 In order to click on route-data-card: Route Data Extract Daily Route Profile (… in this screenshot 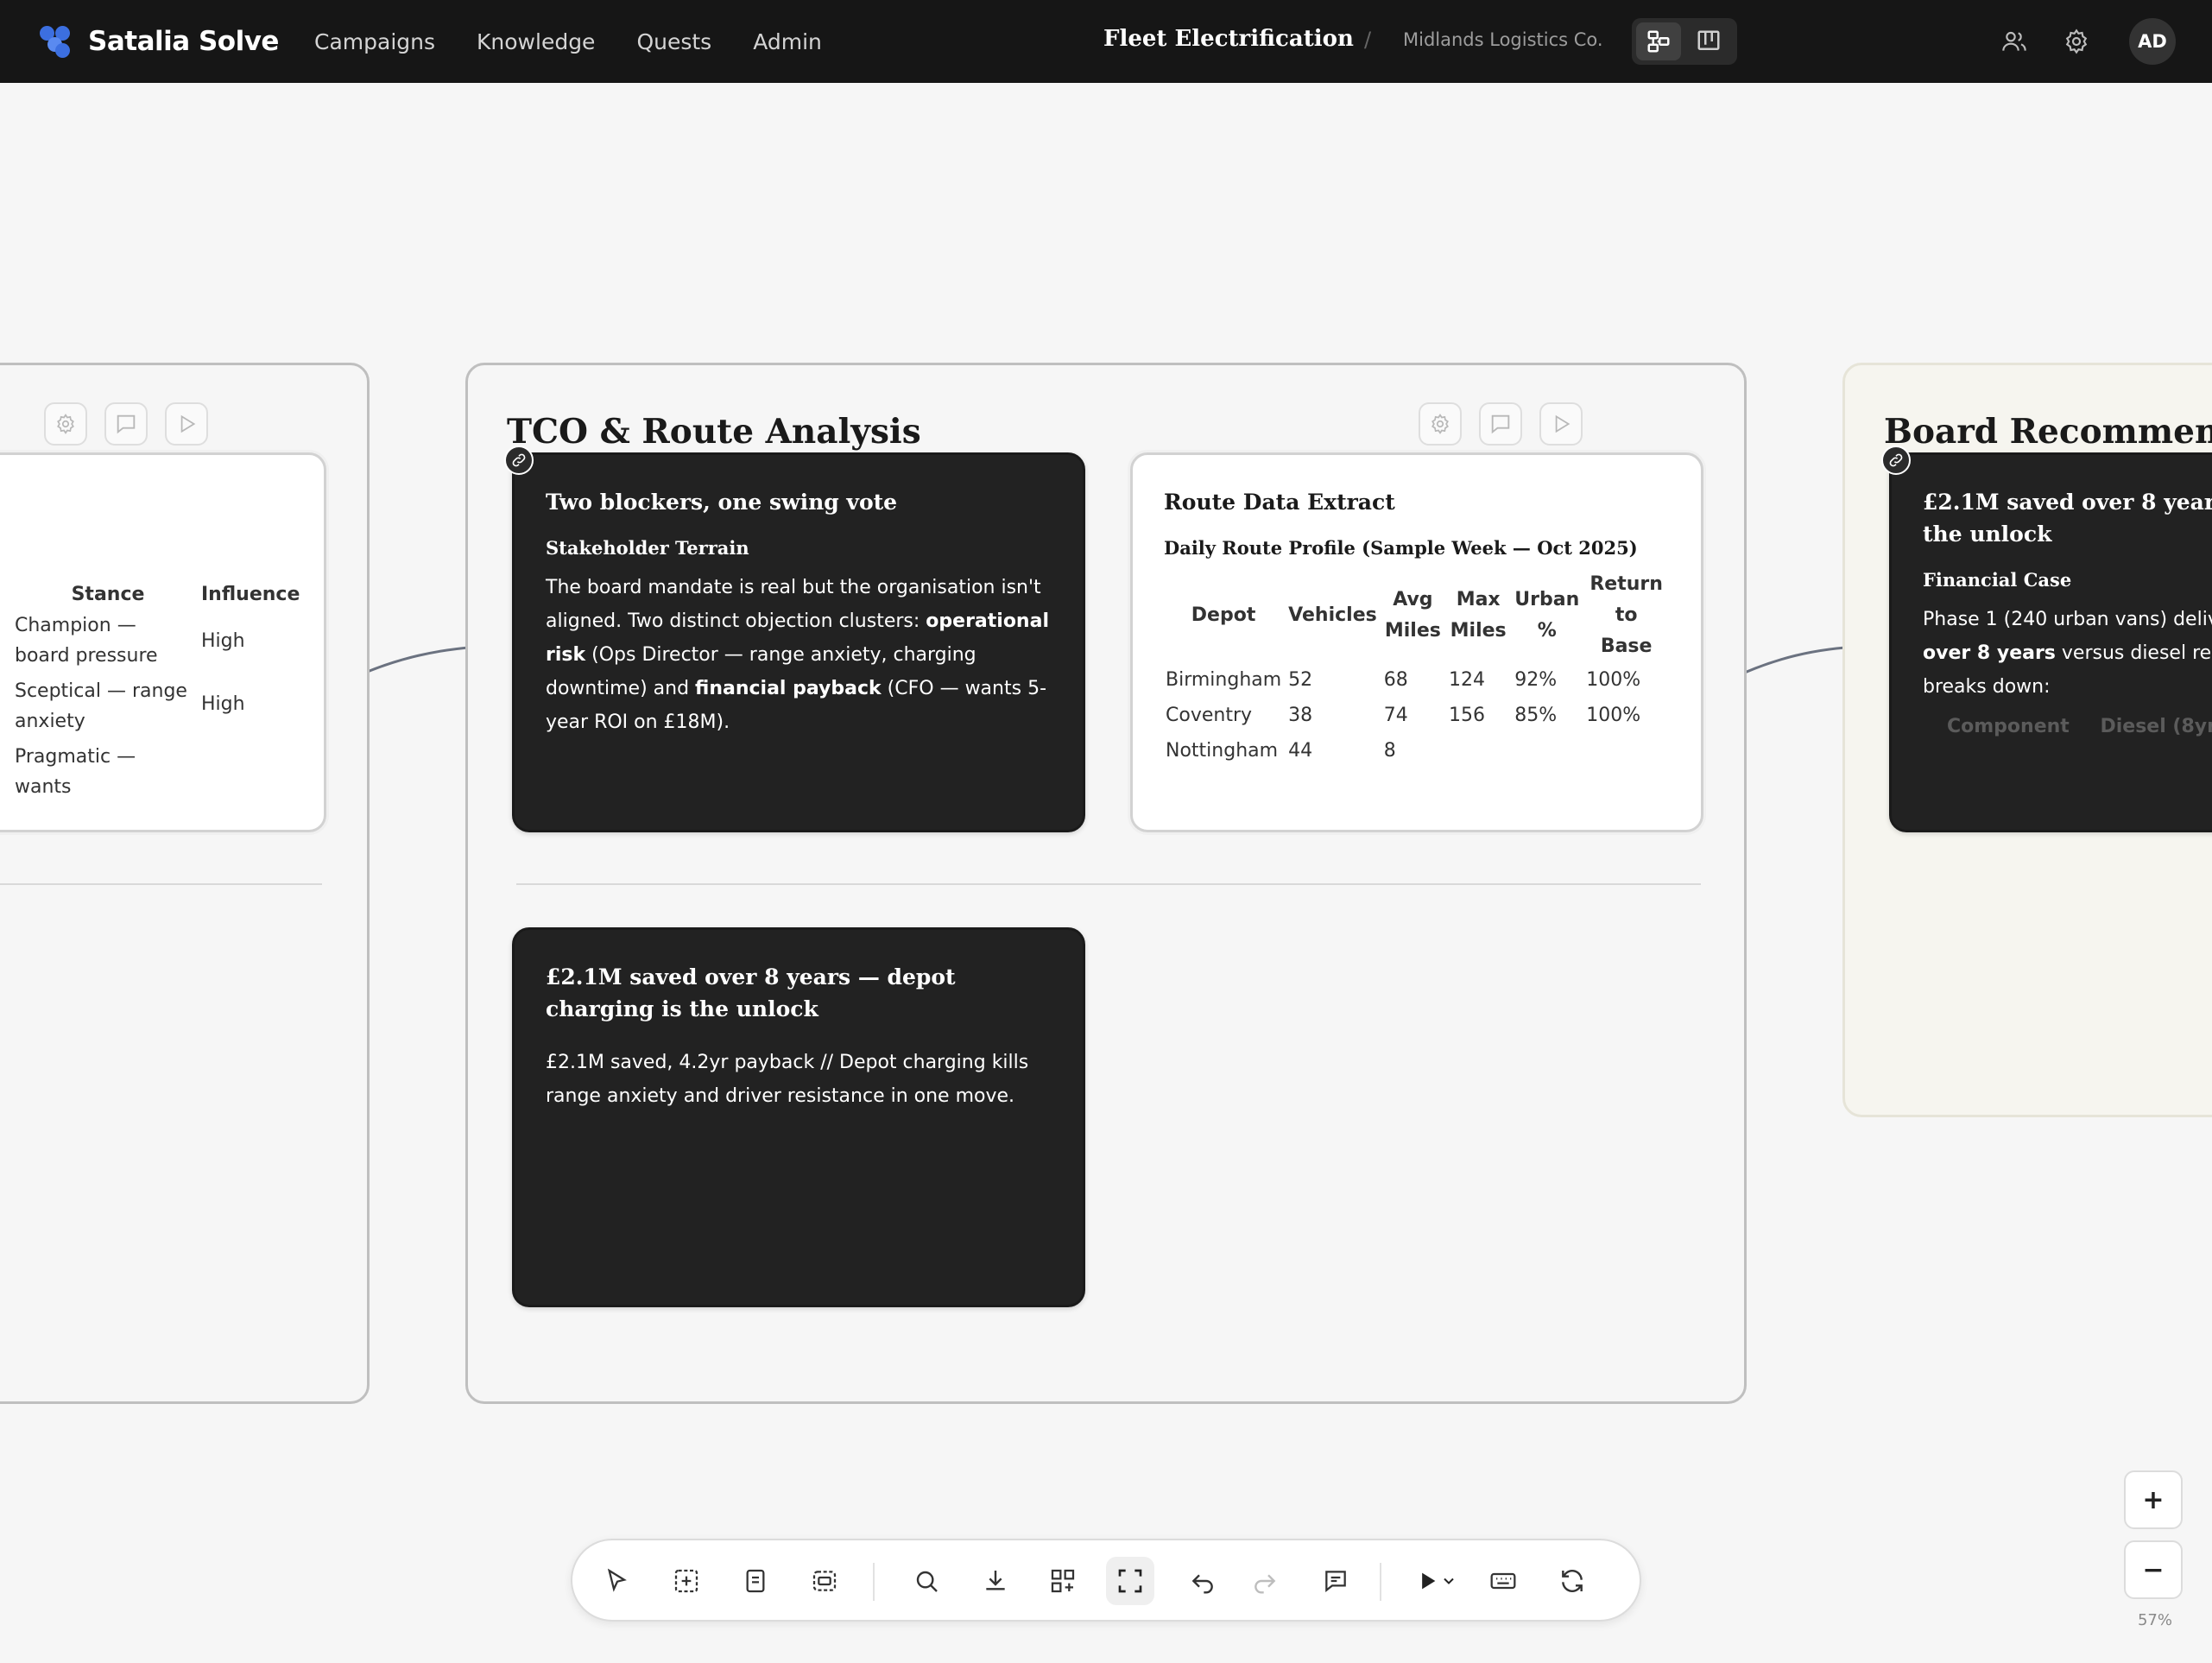, I will do `click(1416, 642)`.